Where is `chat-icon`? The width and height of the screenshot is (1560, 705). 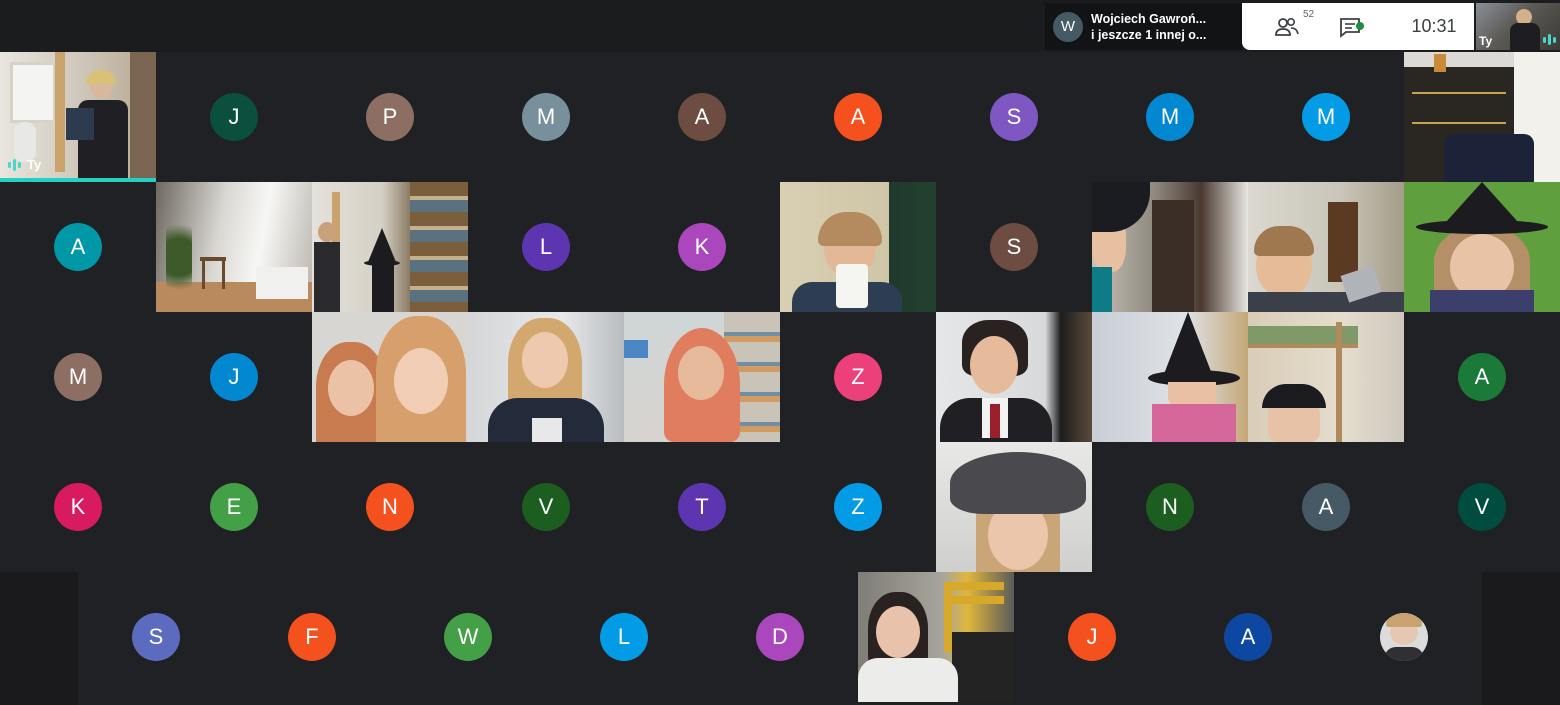
chat-icon is located at coordinates (1351, 27).